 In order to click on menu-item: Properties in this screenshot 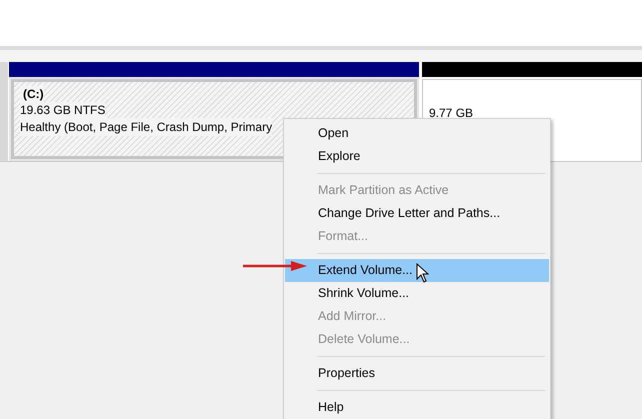, I will do `click(417, 373)`.